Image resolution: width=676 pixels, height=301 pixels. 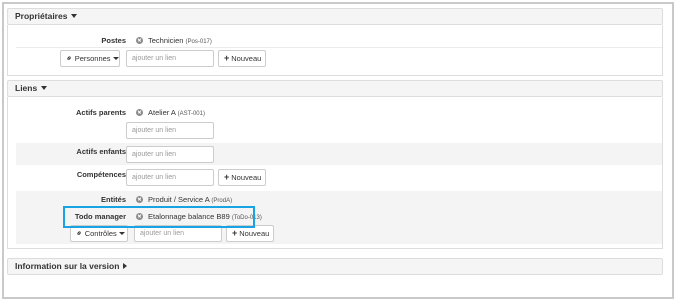 I want to click on field-label-competences: Compétences, so click(x=101, y=174).